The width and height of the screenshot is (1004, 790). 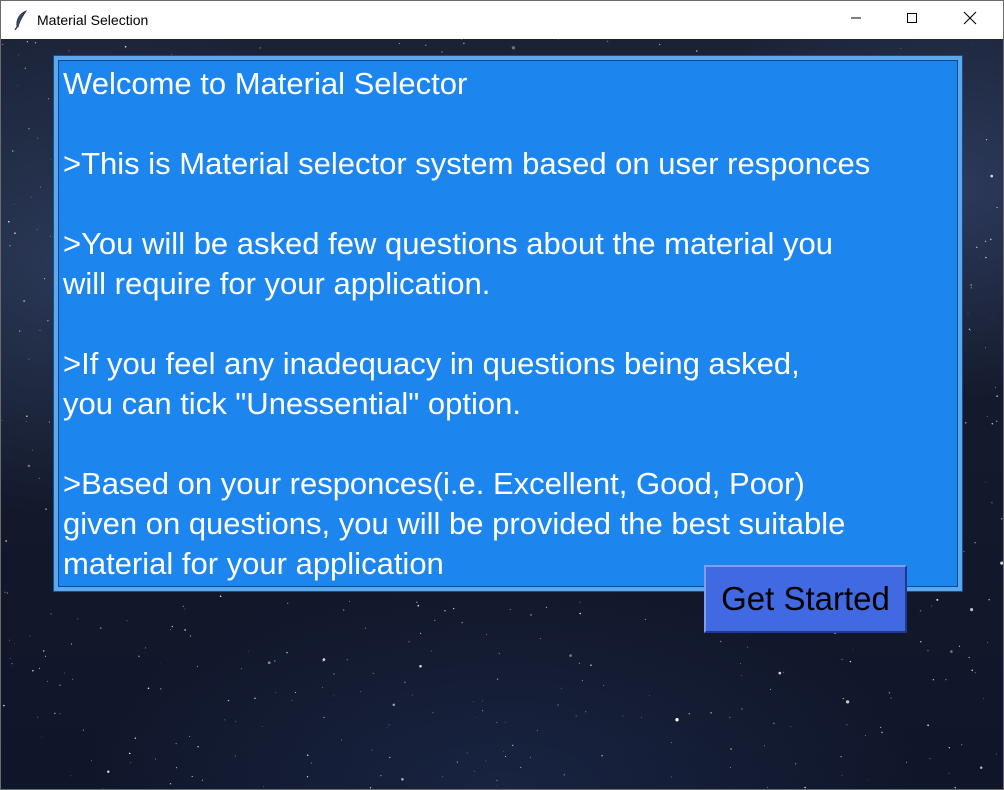 I want to click on minimize-icon, so click(x=856, y=20).